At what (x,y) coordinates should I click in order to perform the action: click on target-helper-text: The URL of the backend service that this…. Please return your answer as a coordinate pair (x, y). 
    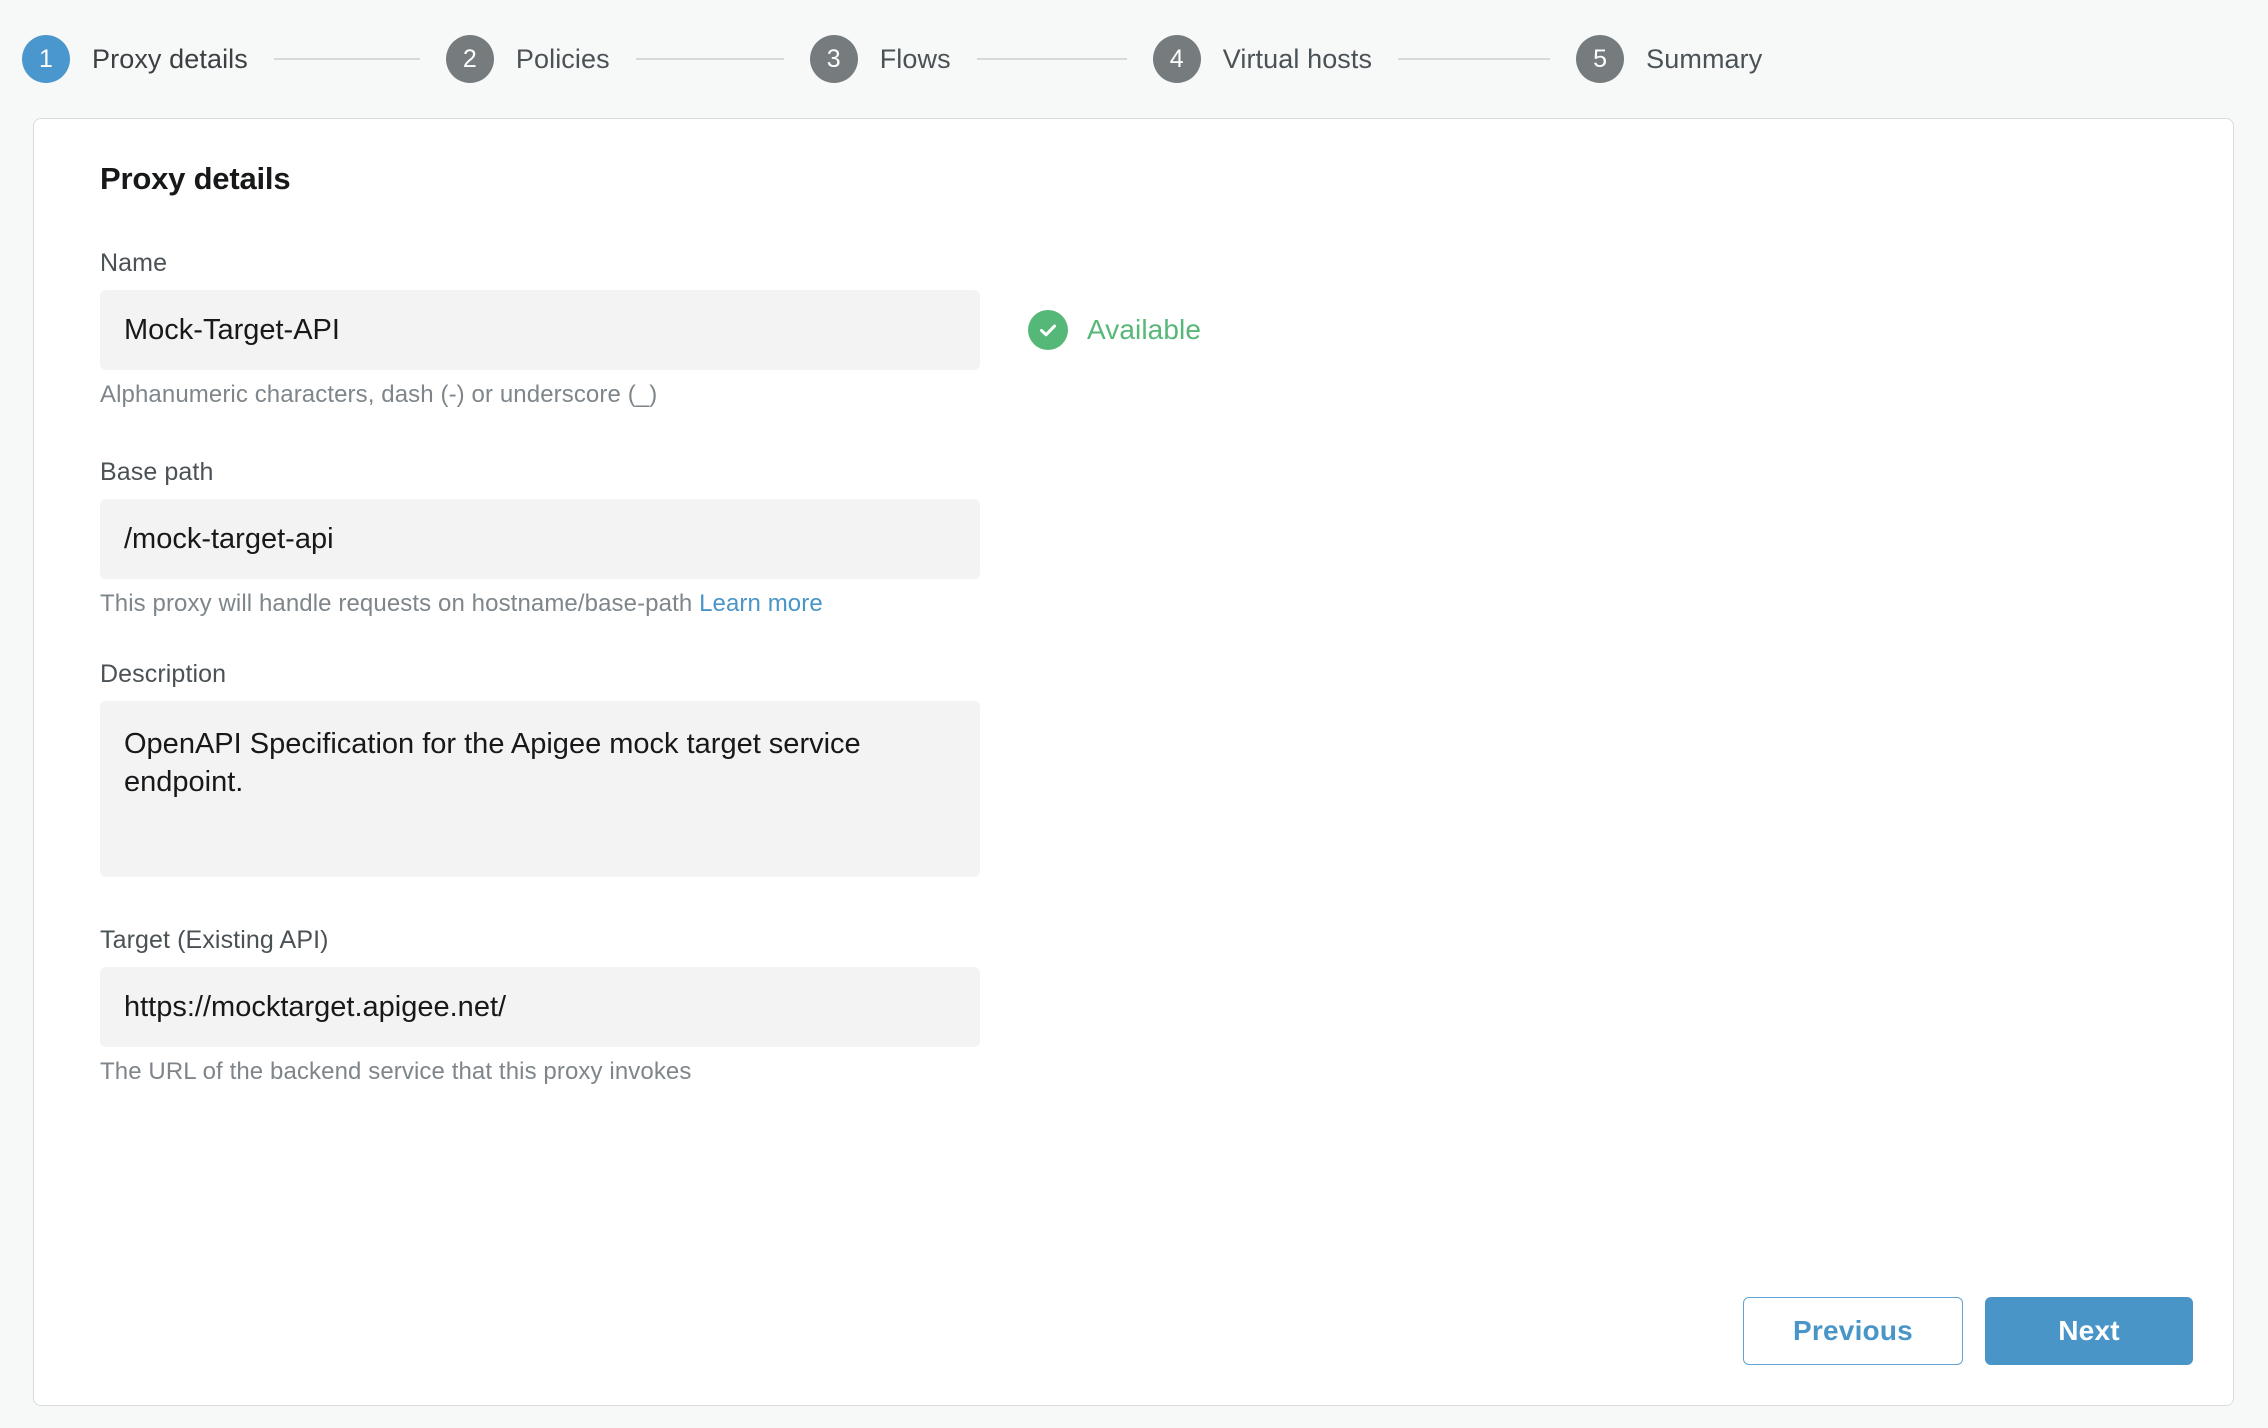
    Looking at the image, I should click on (396, 1071).